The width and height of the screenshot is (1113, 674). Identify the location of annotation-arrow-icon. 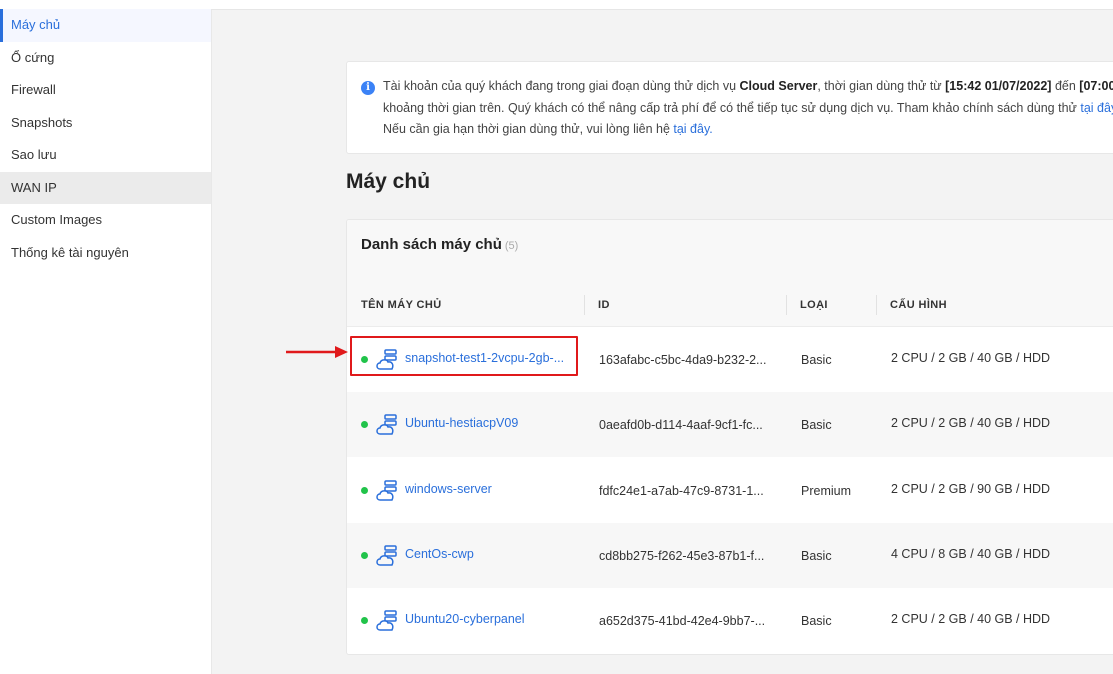
(317, 352).